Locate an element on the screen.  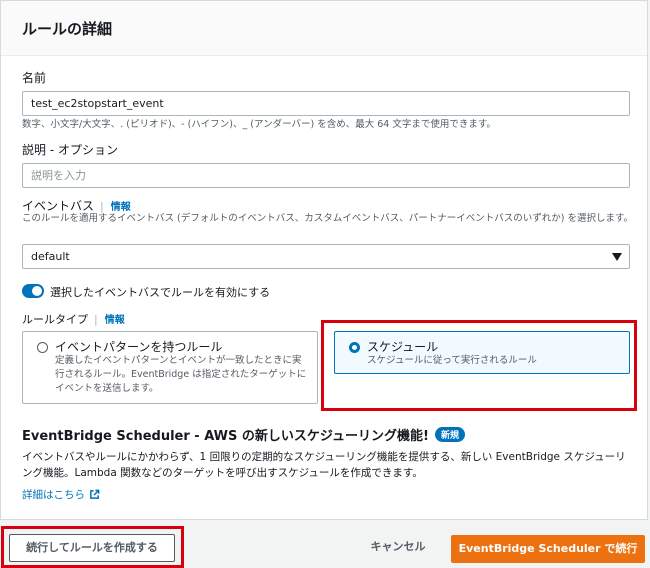
radio-checked-icon is located at coordinates (354, 347).